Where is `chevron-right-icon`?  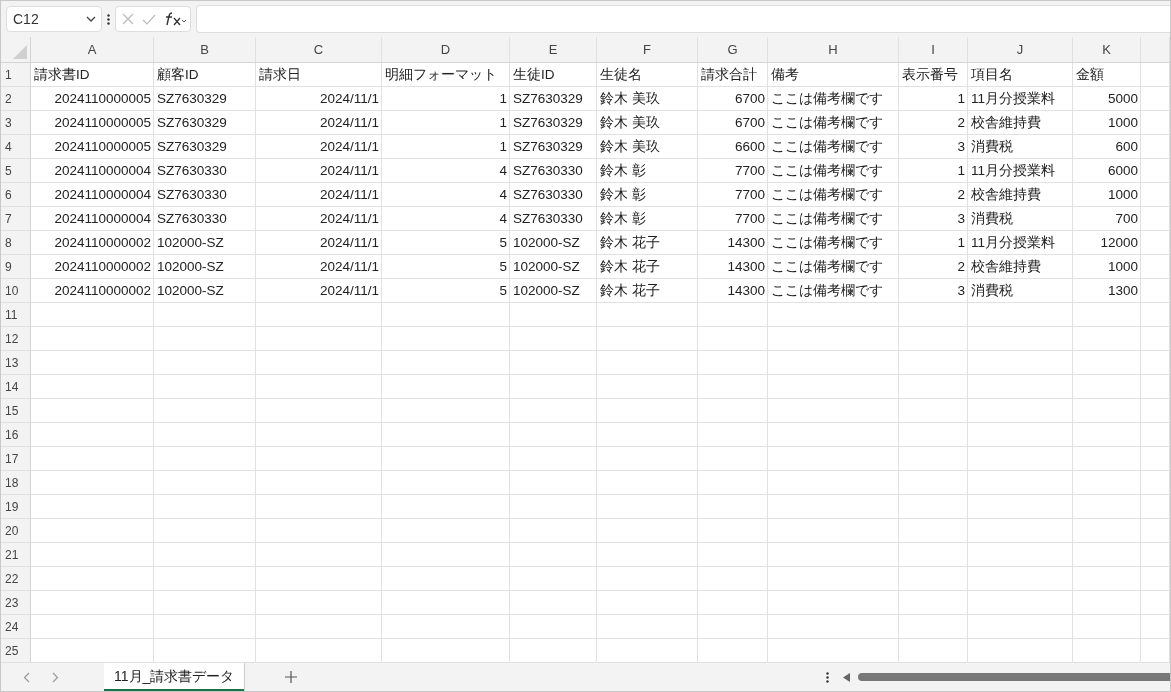
chevron-right-icon is located at coordinates (55, 677).